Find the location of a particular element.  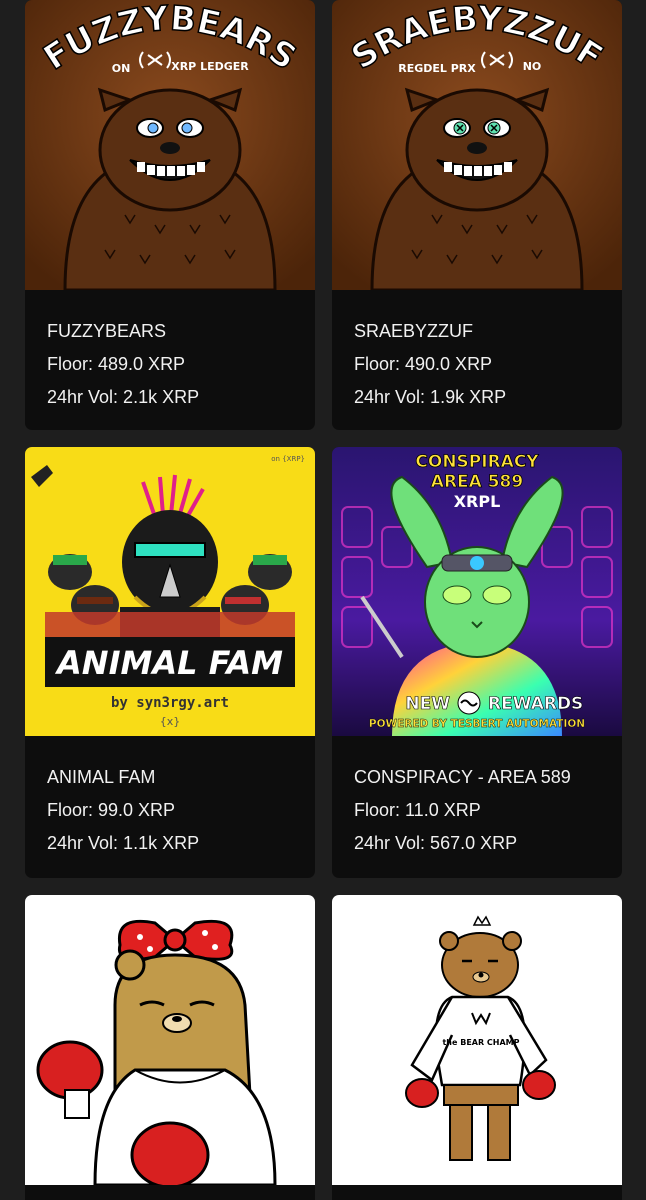

collection-image: SRAEBYZZUF REGDEL PRX NO is located at coordinates (477, 145).